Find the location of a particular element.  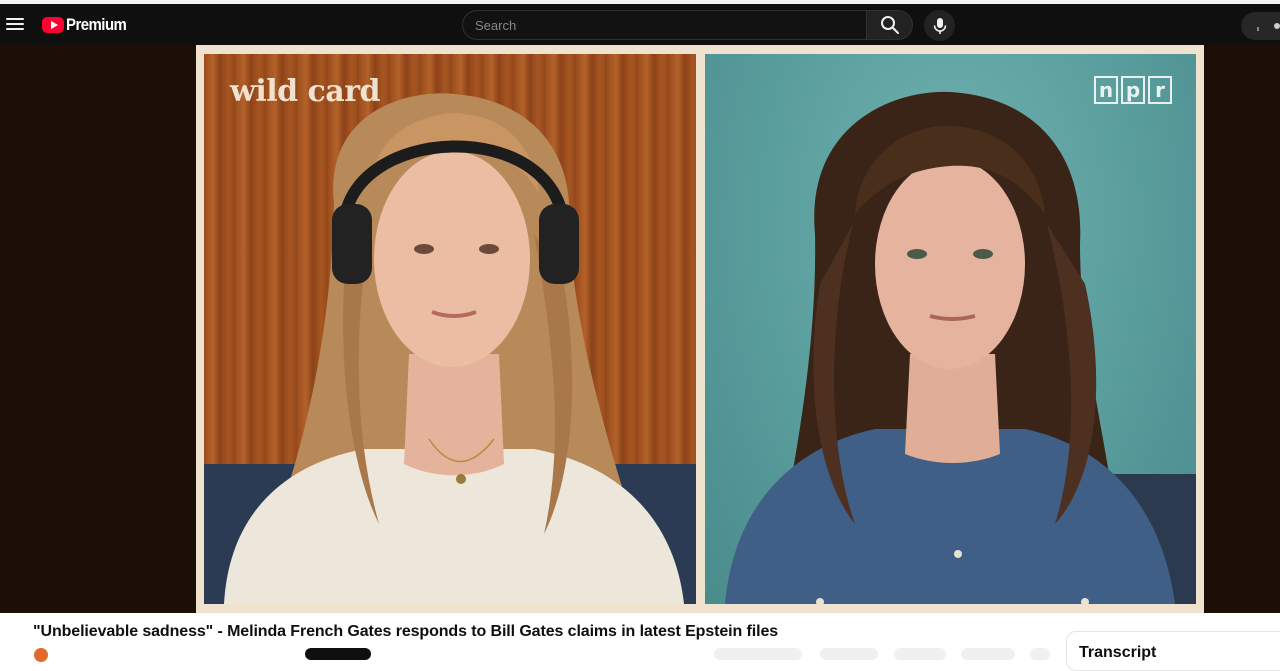

wild-card-show-logo: wild card is located at coordinates (305, 91).